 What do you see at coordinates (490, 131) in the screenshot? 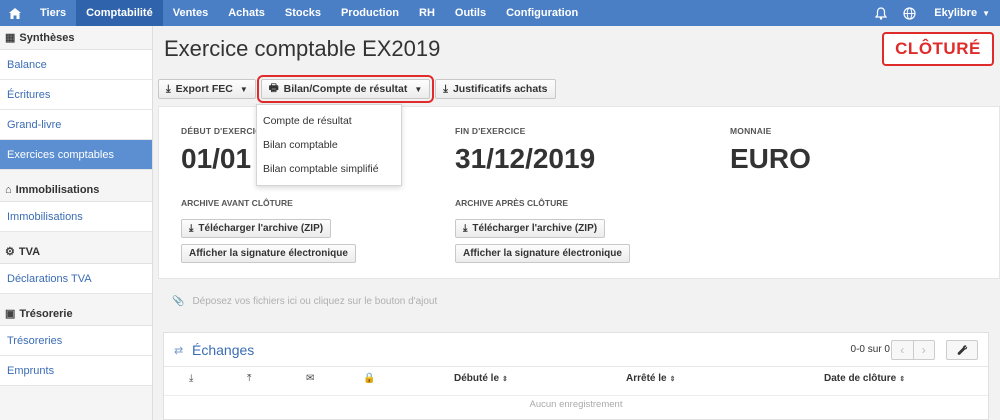
I see `fin-label: FIN D'EXERCICE` at bounding box center [490, 131].